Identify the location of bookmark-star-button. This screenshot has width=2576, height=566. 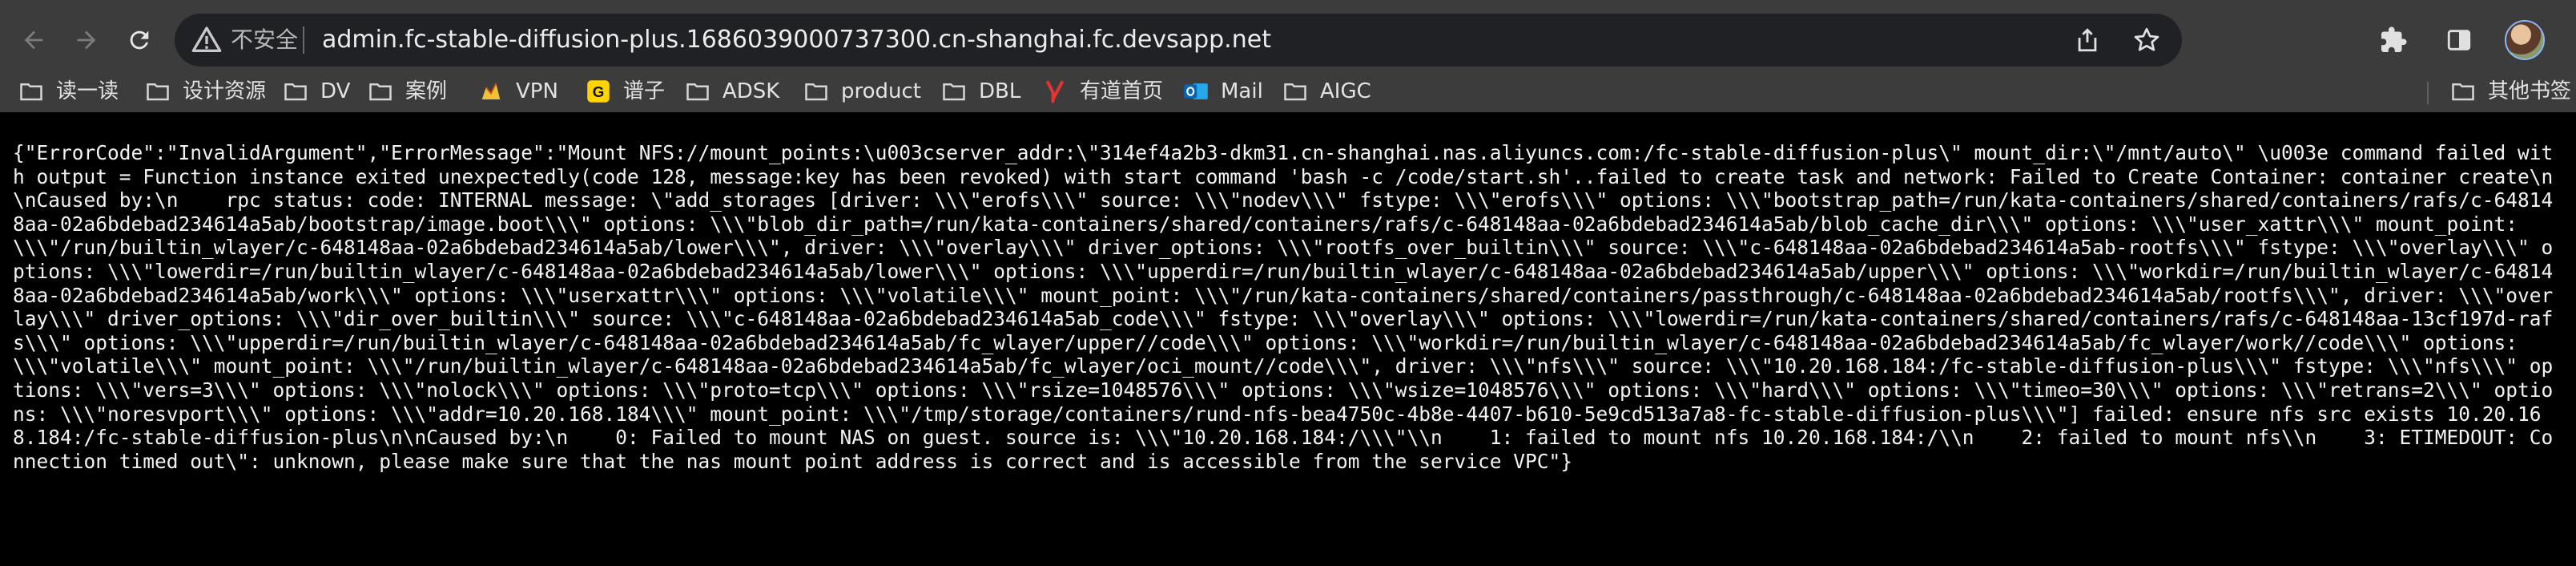
(2146, 40).